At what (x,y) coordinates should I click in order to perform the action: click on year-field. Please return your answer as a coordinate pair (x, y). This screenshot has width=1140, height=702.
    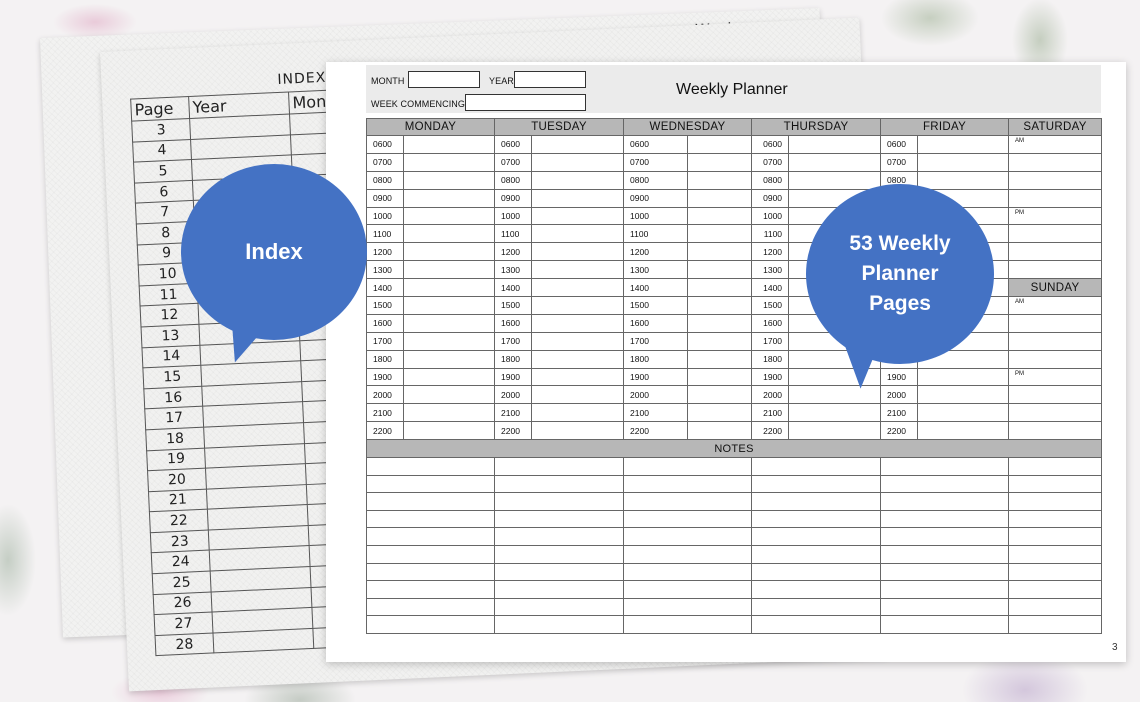
    Looking at the image, I should click on (550, 79).